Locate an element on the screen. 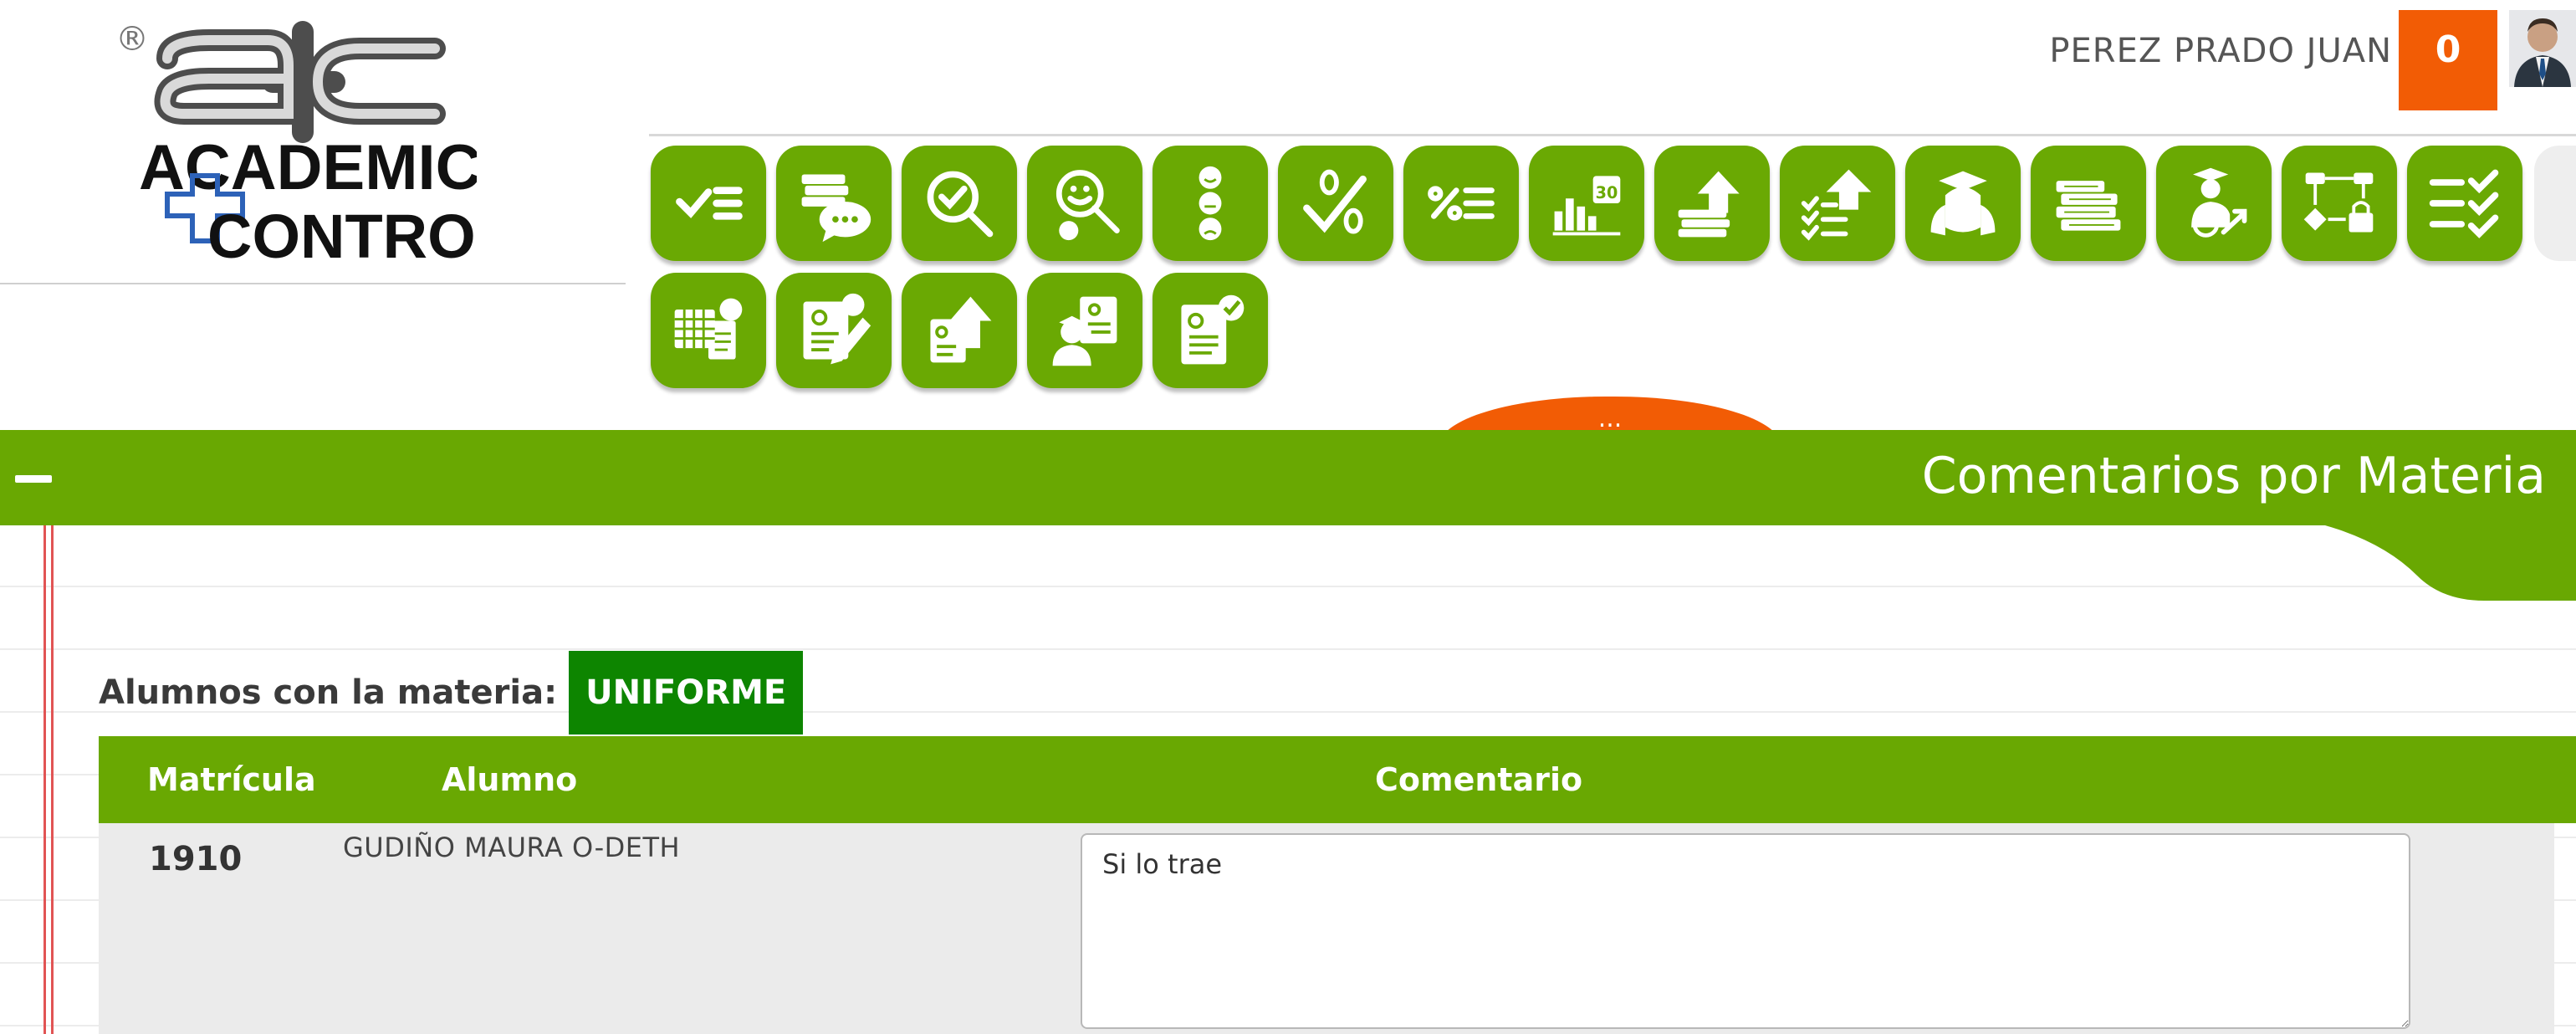  user-avatar-icon is located at coordinates (2542, 49).